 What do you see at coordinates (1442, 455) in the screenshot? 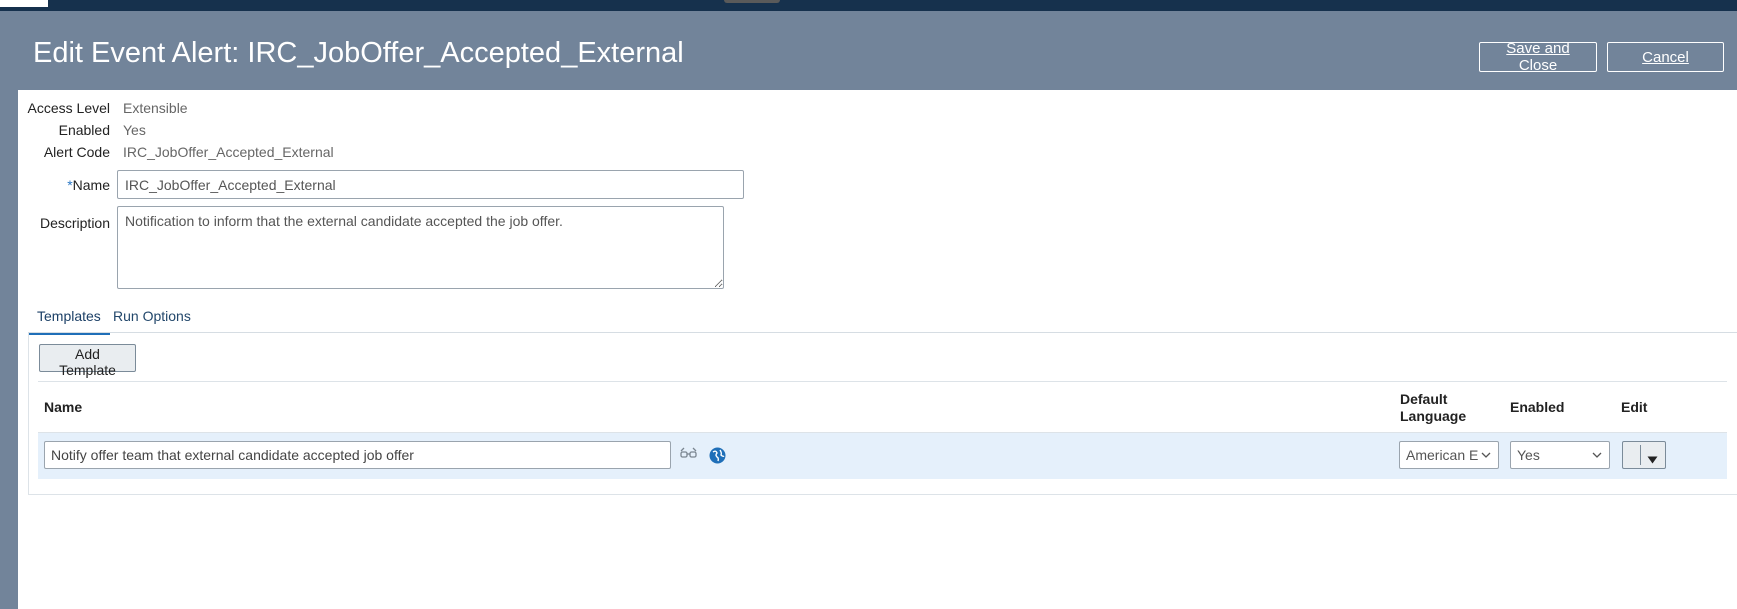
I see `default-language-value: American E` at bounding box center [1442, 455].